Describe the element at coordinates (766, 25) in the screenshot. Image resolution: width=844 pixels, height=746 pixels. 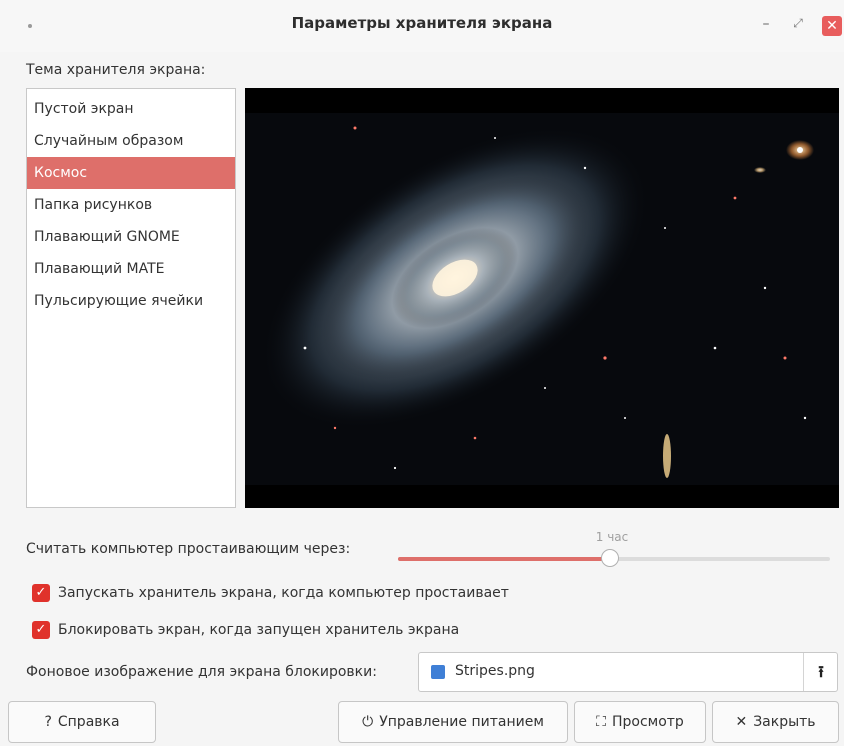
I see `minimize-icon: –` at that location.